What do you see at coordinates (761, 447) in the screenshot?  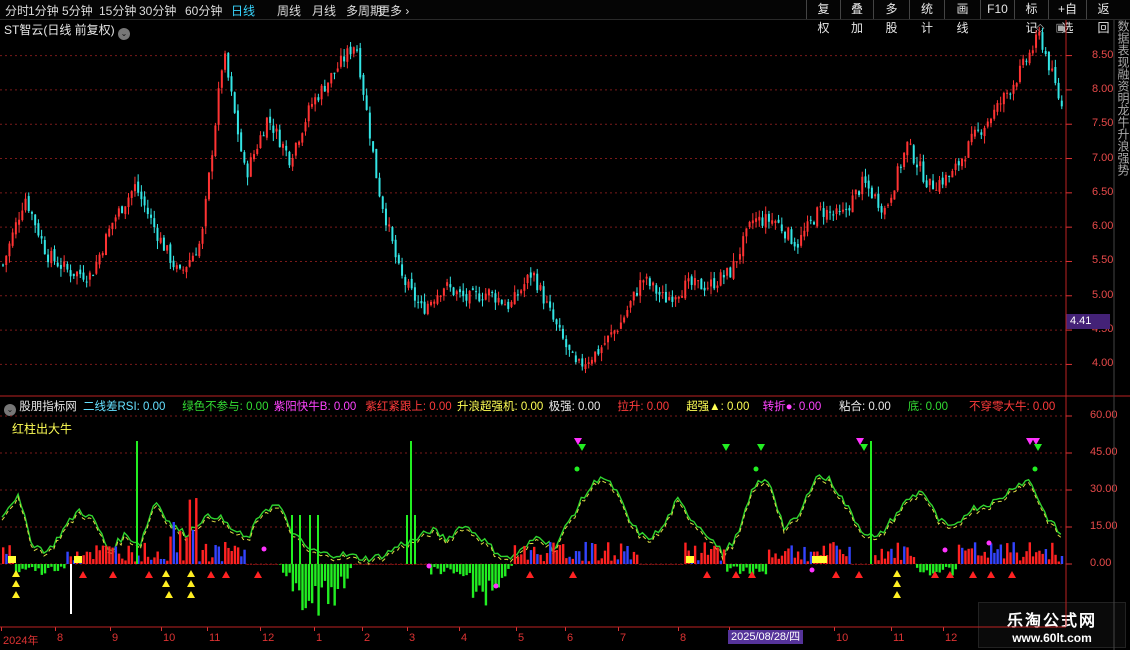 I see `down-triangle` at bounding box center [761, 447].